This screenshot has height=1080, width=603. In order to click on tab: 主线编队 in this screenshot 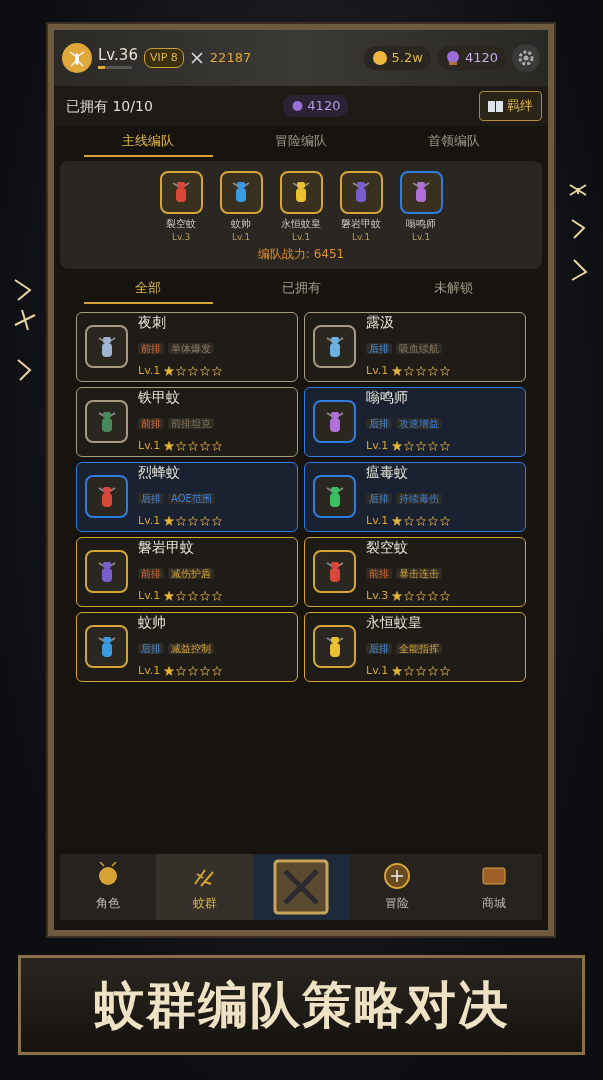, I will do `click(148, 141)`.